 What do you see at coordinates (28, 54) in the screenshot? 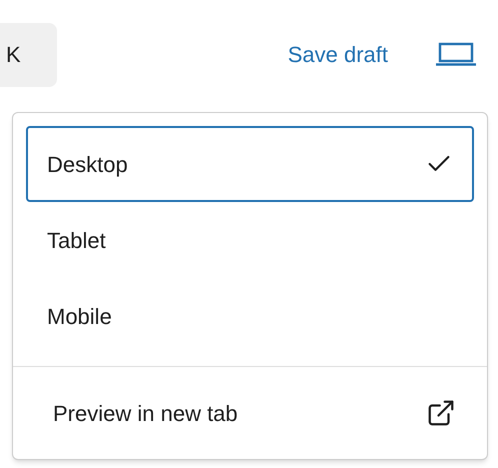
I see `command-button: K` at bounding box center [28, 54].